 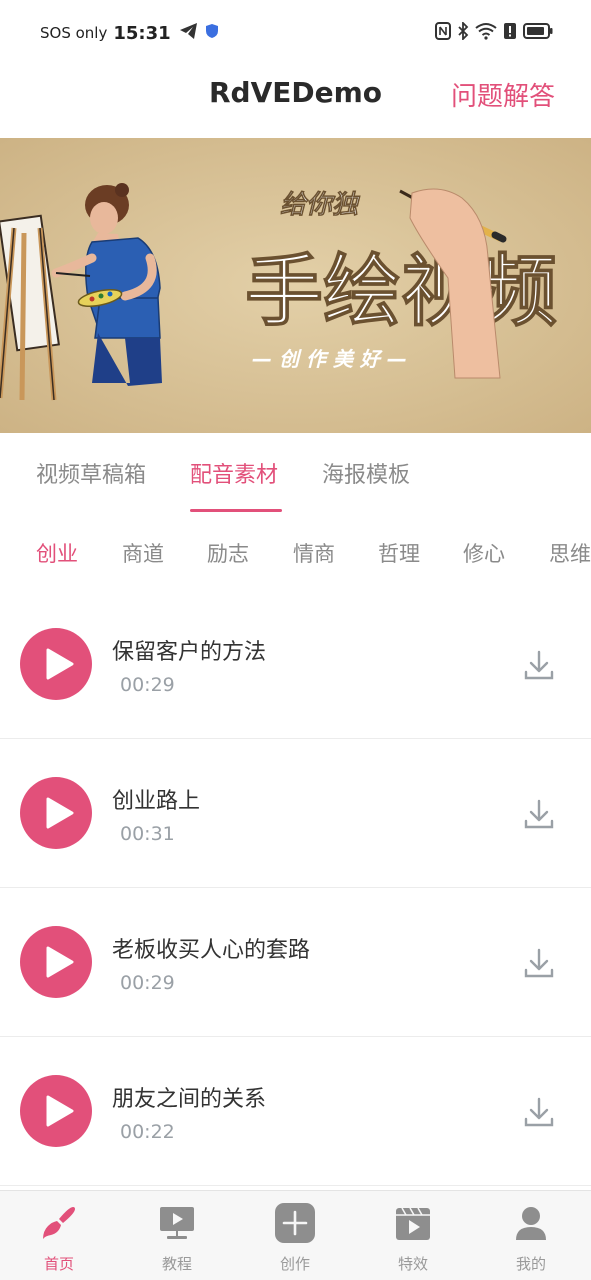 I want to click on category-chip: 创业, so click(x=57, y=553).